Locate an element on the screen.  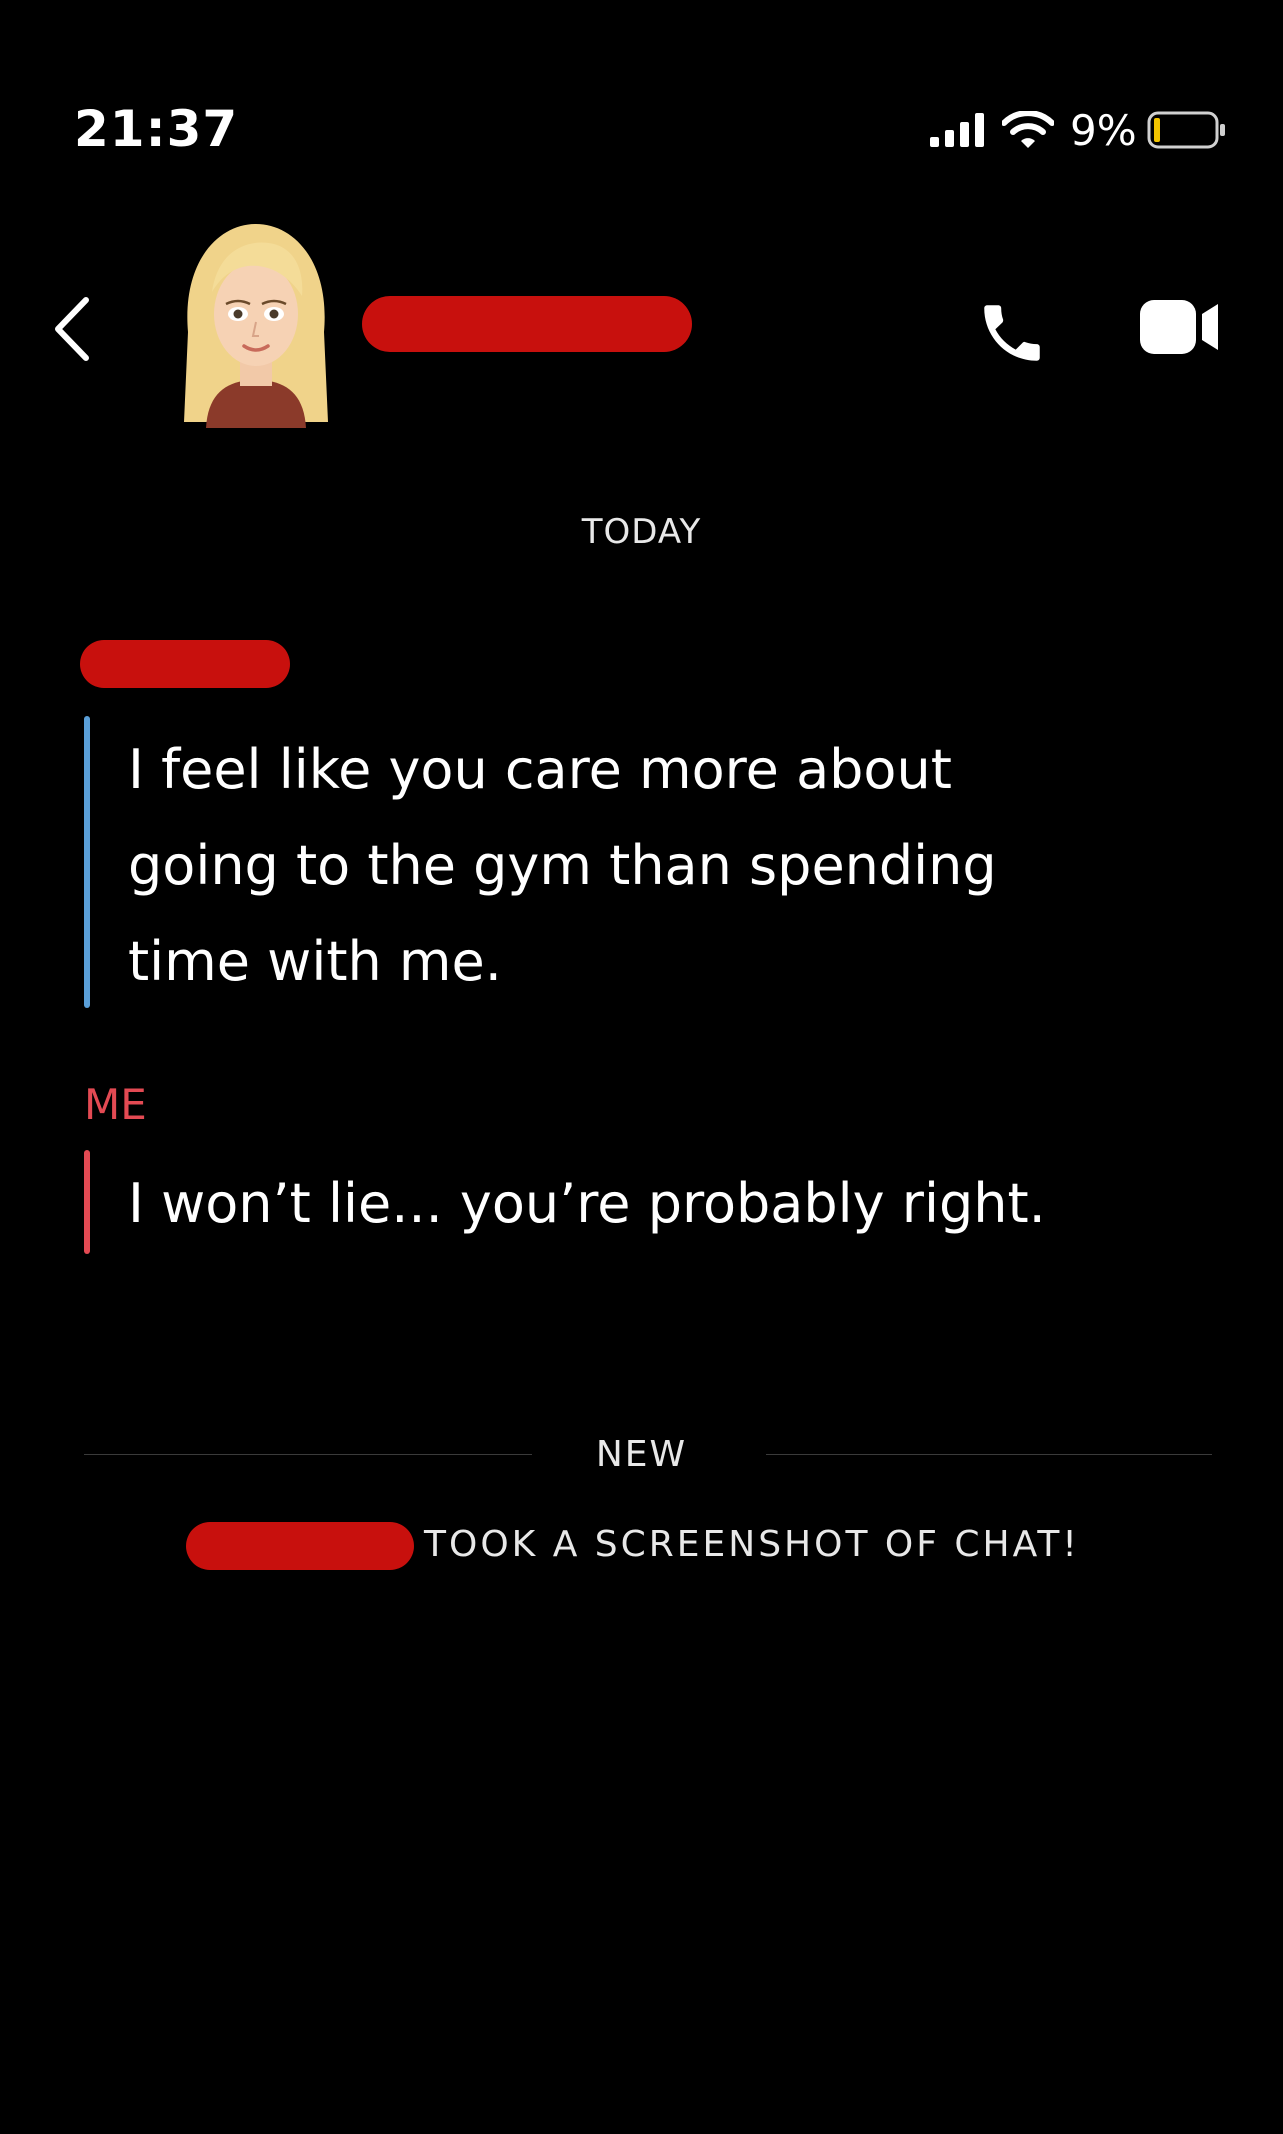
screenshot-notice: TOOK A SCREENSHOT OF CHAT! is located at coordinates (752, 1544).